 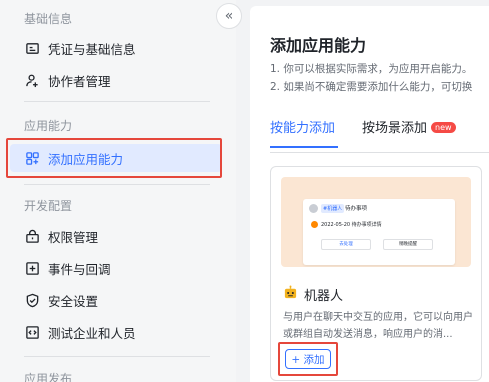 What do you see at coordinates (314, 224) in the screenshot?
I see `clock-icon` at bounding box center [314, 224].